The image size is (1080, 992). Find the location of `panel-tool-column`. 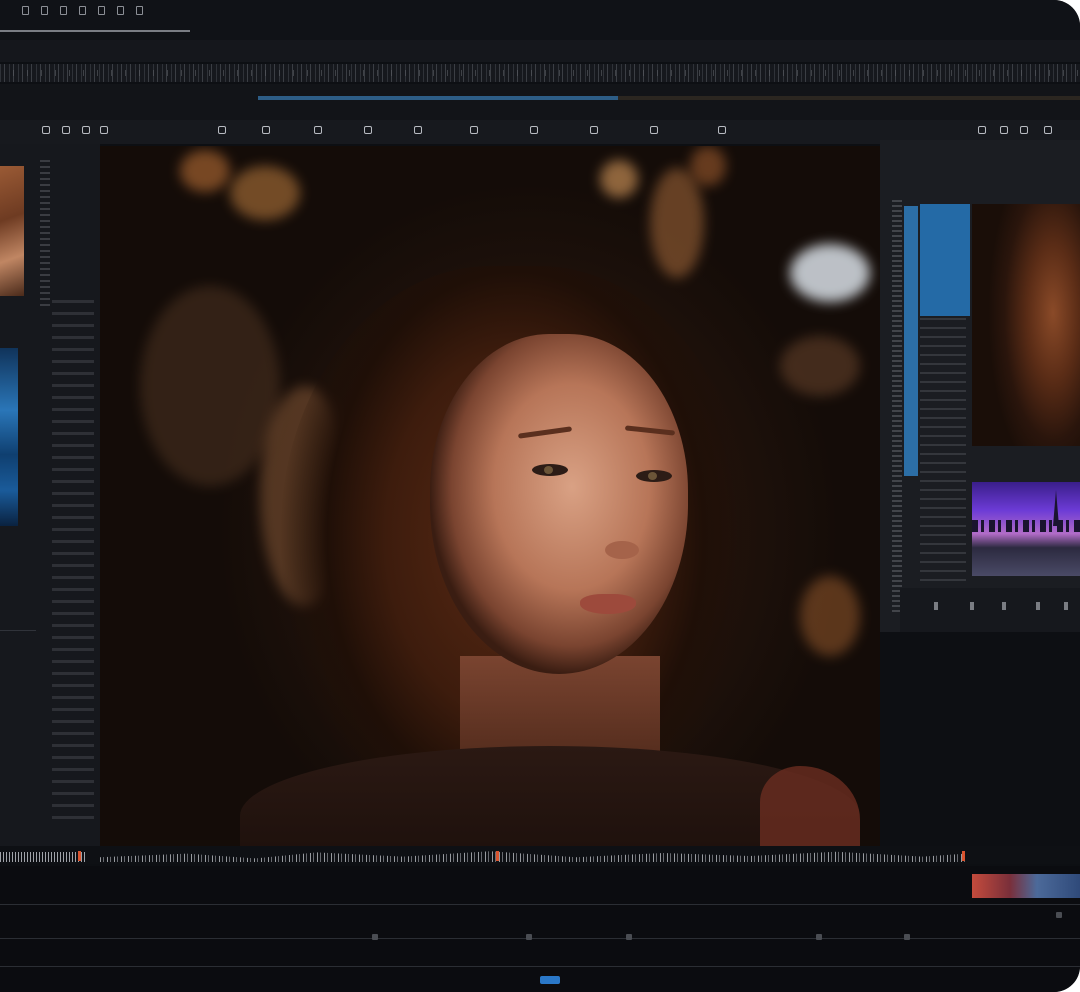

panel-tool-column is located at coordinates (73, 560).